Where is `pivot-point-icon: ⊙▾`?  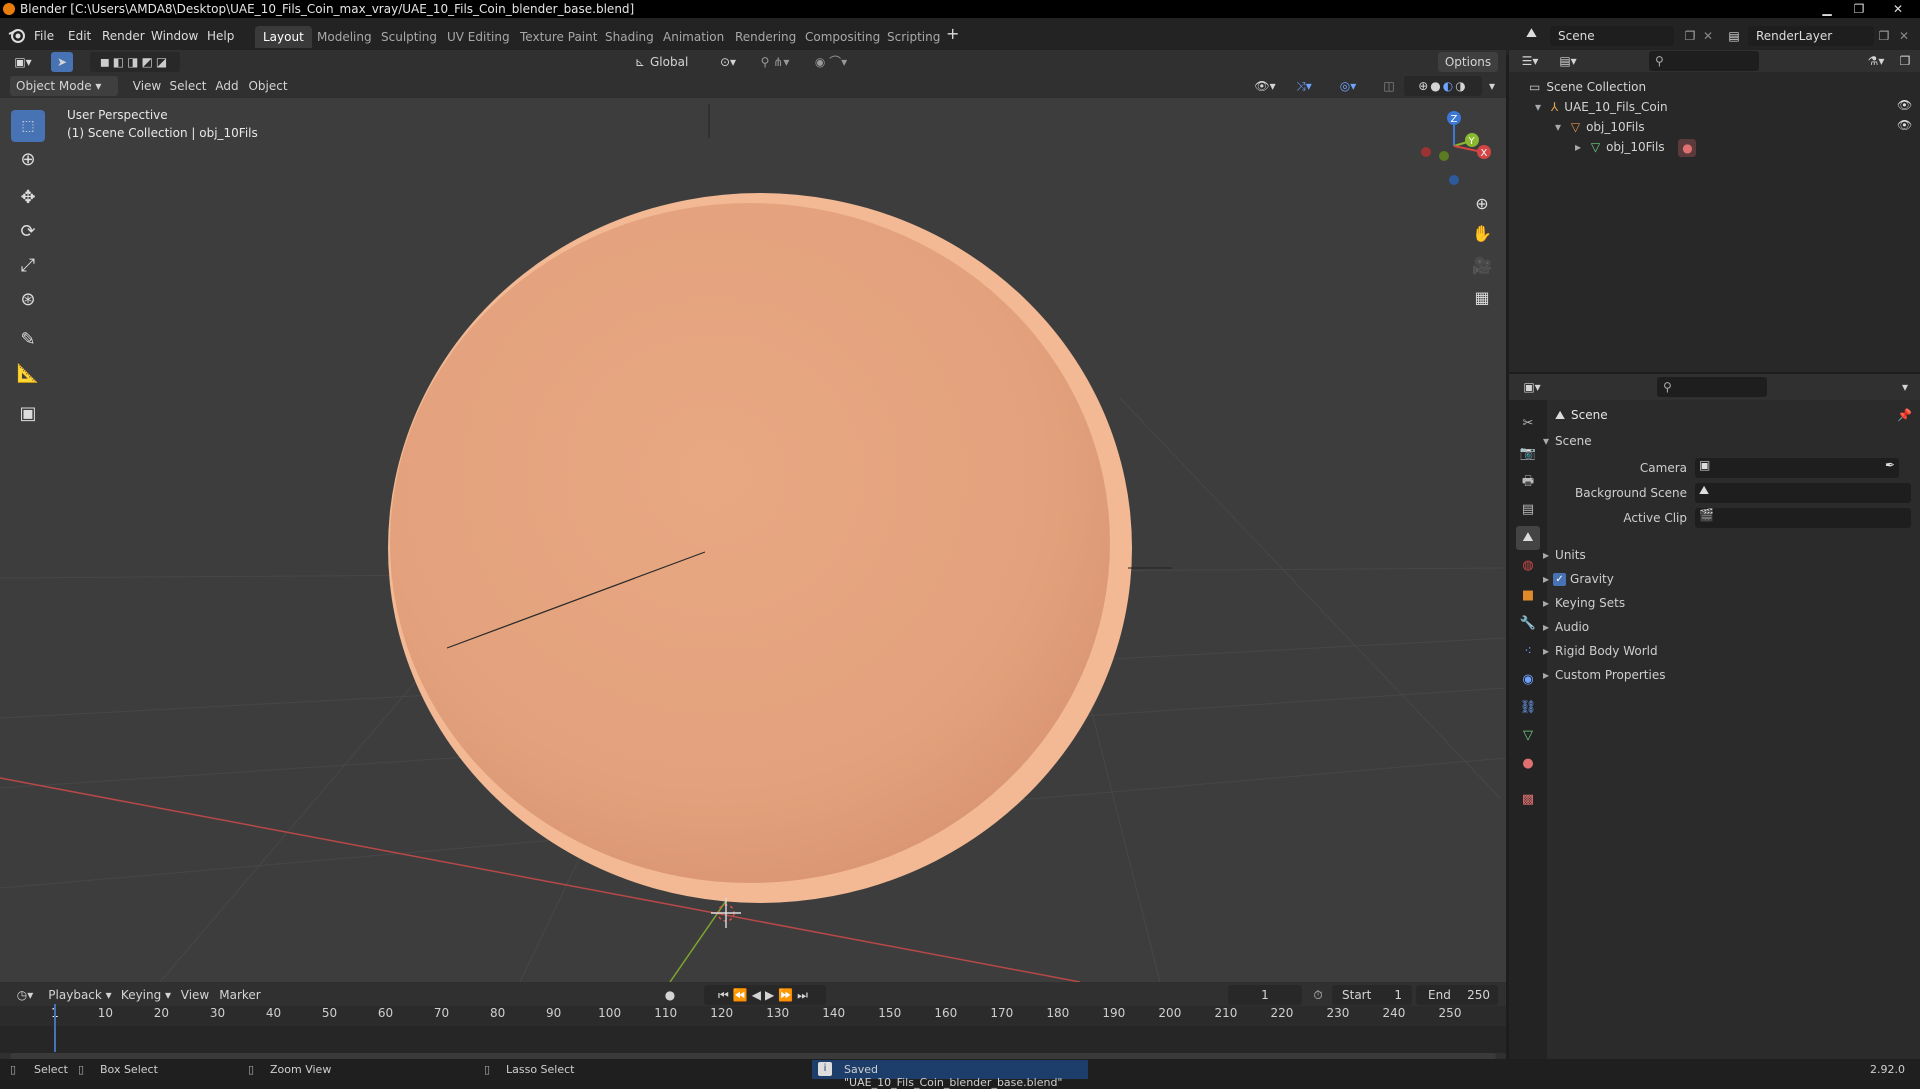 pivot-point-icon: ⊙▾ is located at coordinates (728, 62).